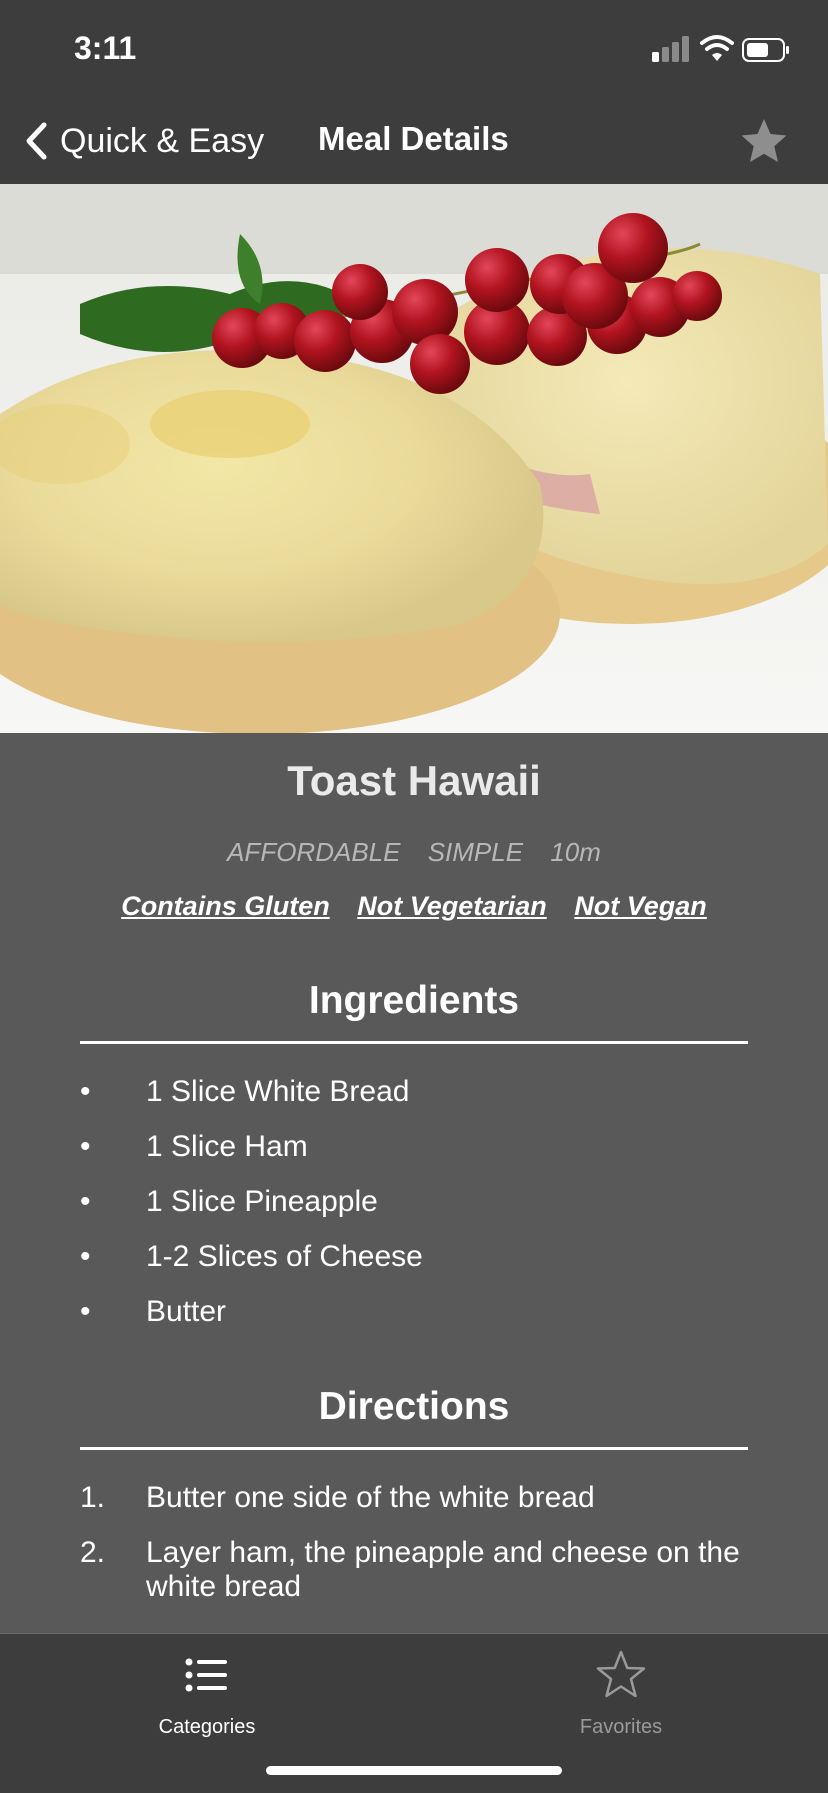 The image size is (828, 1793). Describe the element at coordinates (207, 1694) in the screenshot. I see `tab-categories: Categories` at that location.